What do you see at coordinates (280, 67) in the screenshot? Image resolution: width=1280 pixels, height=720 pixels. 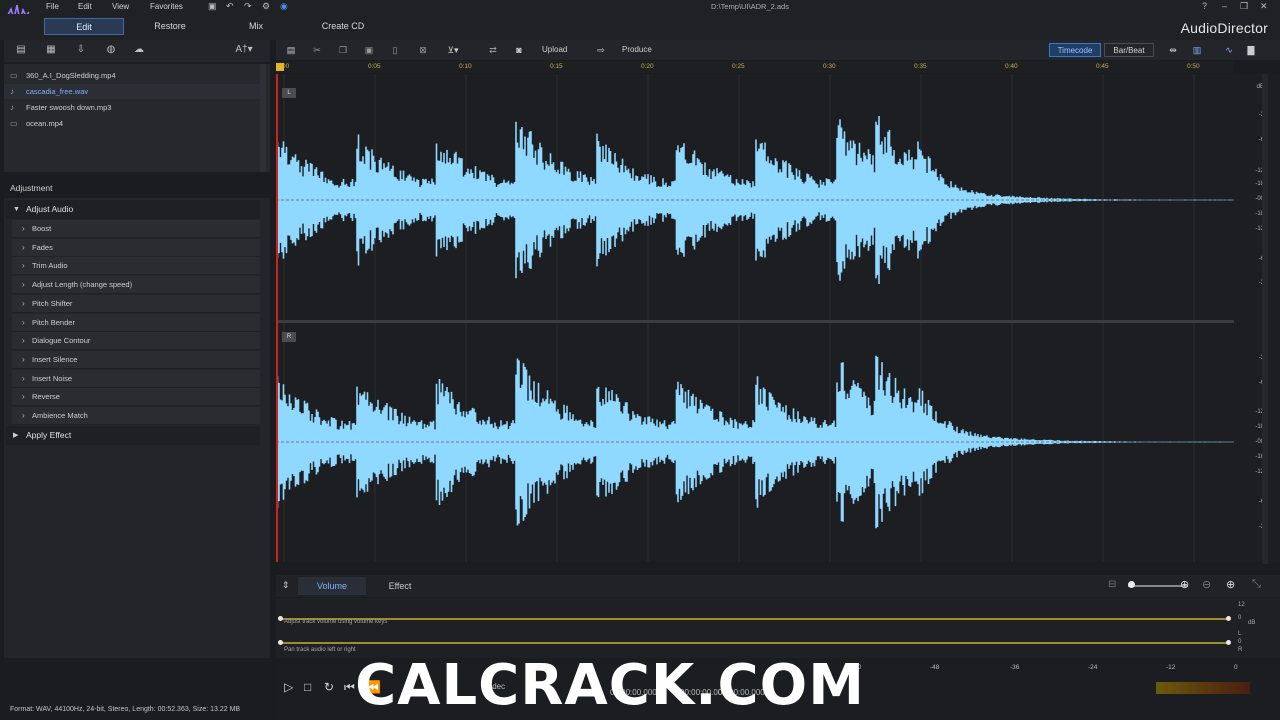 I see `playhead-marker-icon` at bounding box center [280, 67].